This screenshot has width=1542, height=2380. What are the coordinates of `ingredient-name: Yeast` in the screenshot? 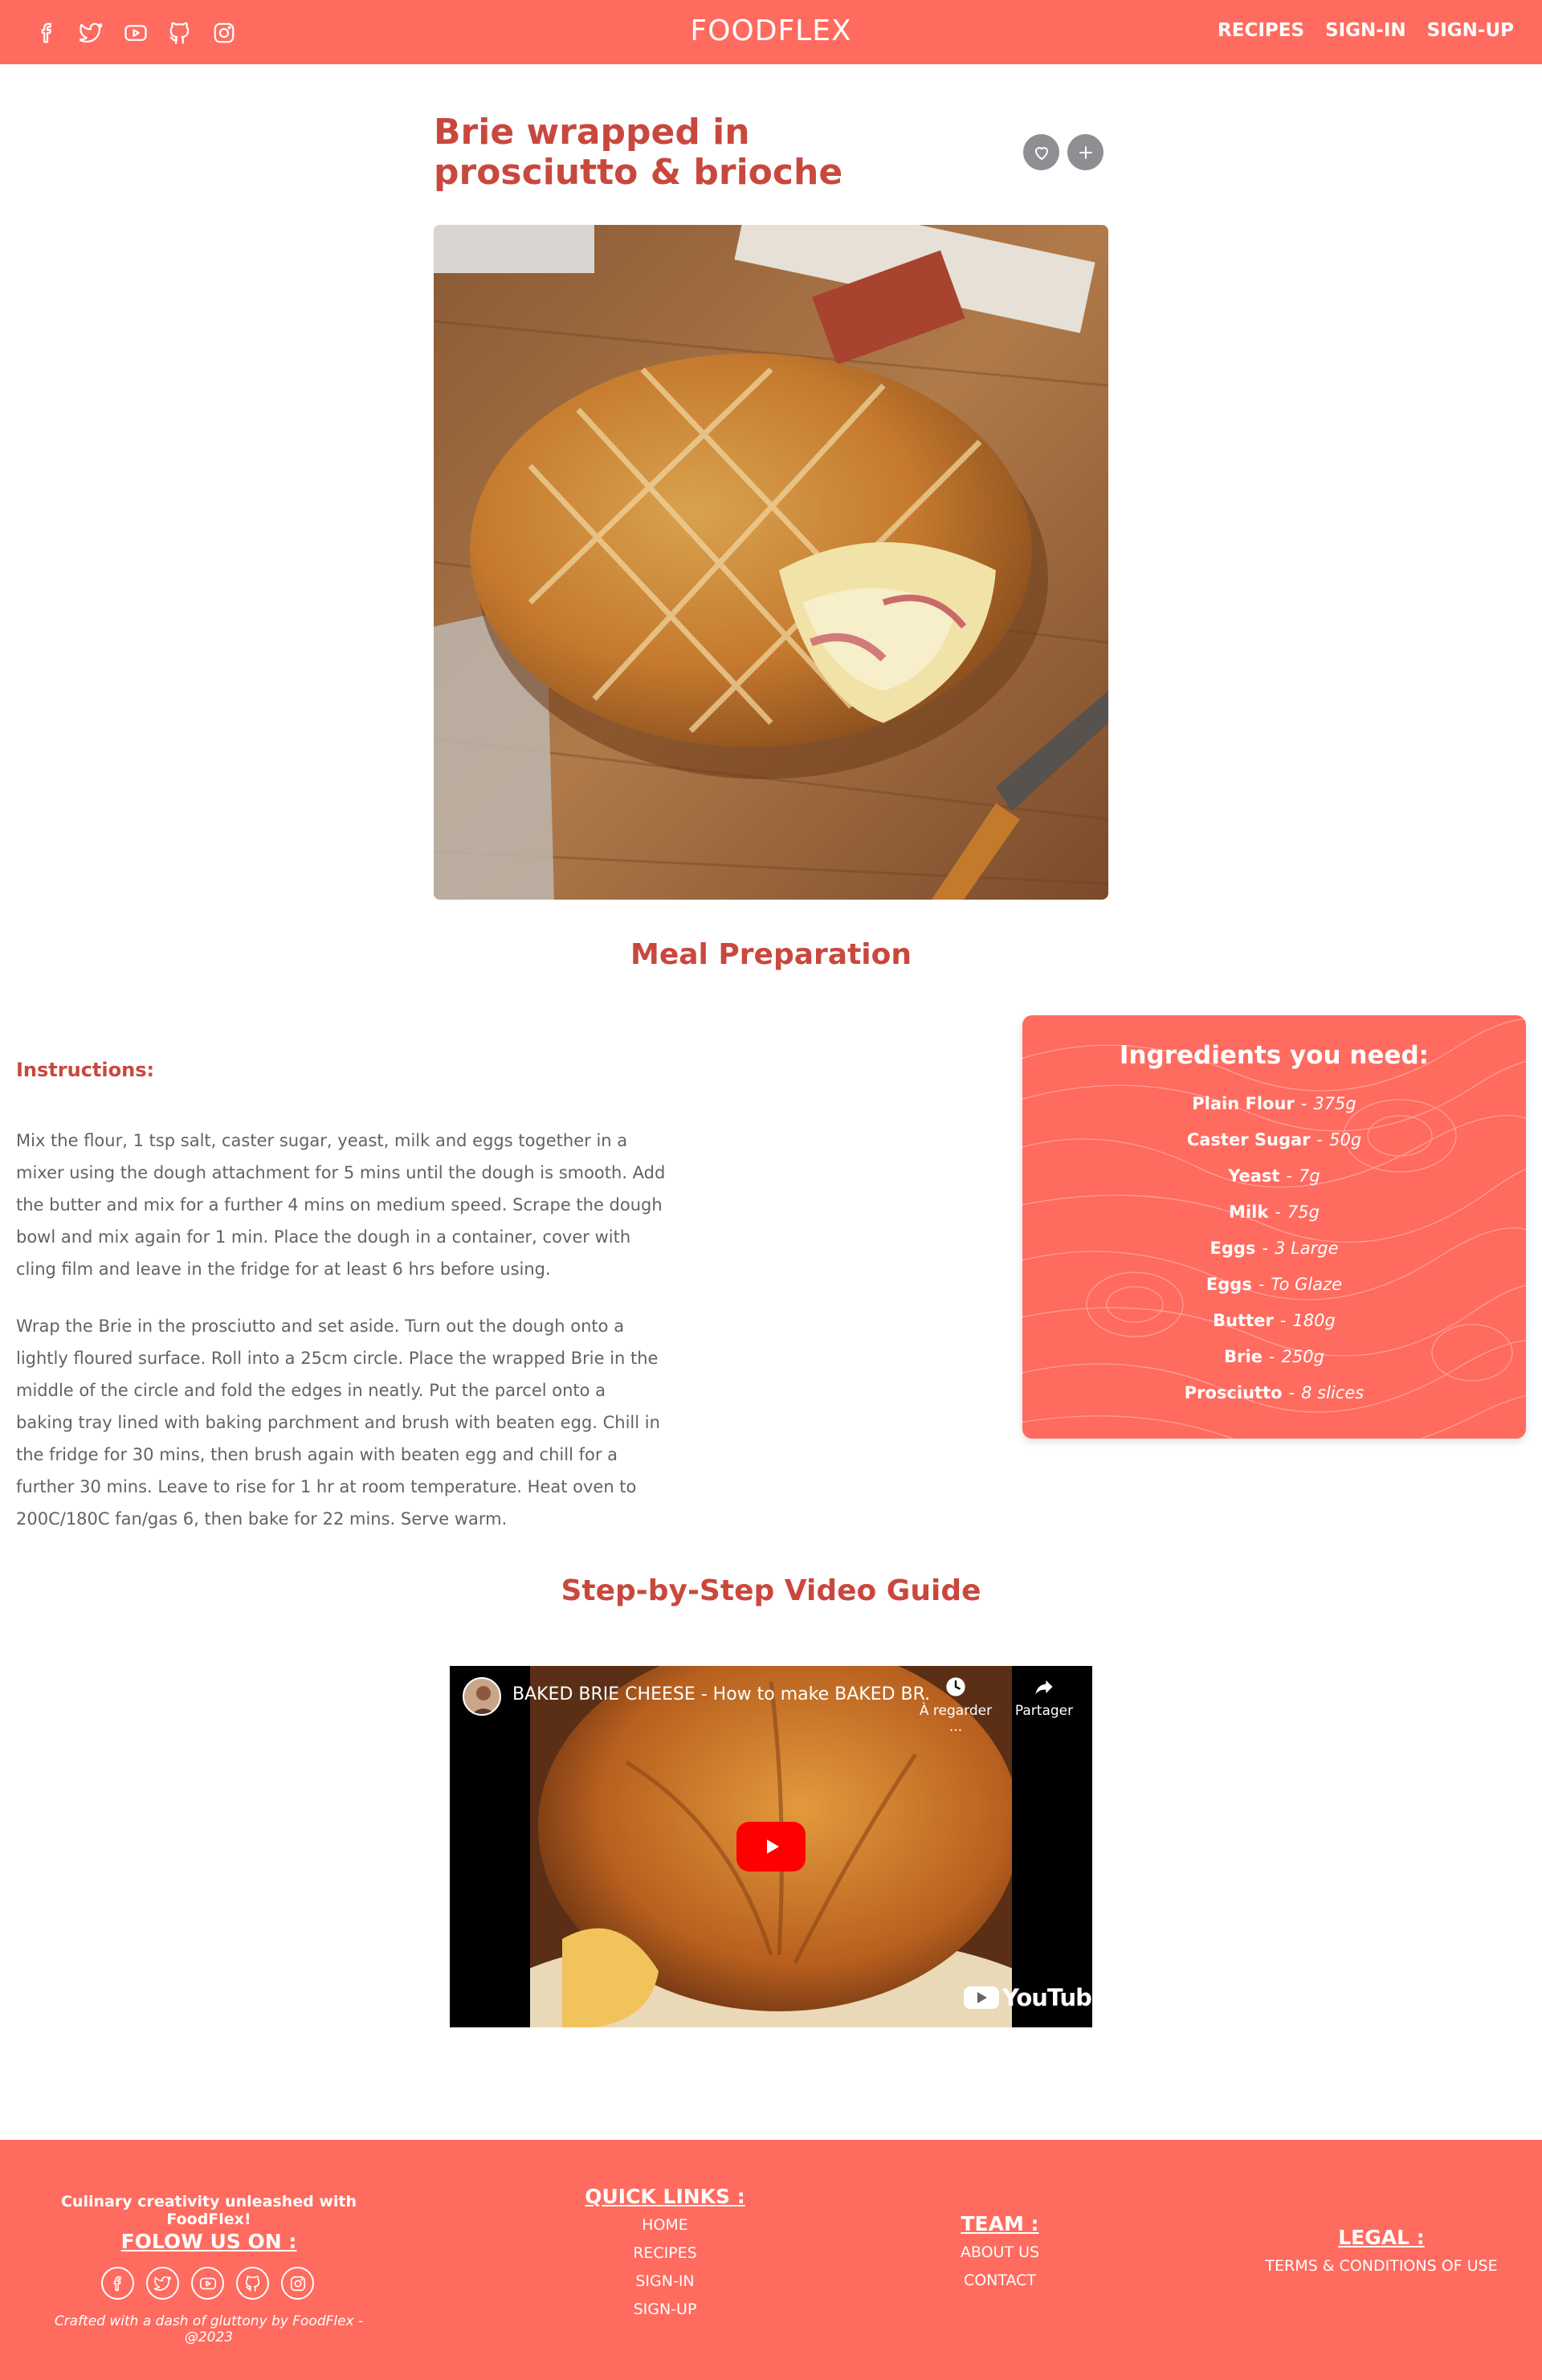 It's located at (1254, 1176).